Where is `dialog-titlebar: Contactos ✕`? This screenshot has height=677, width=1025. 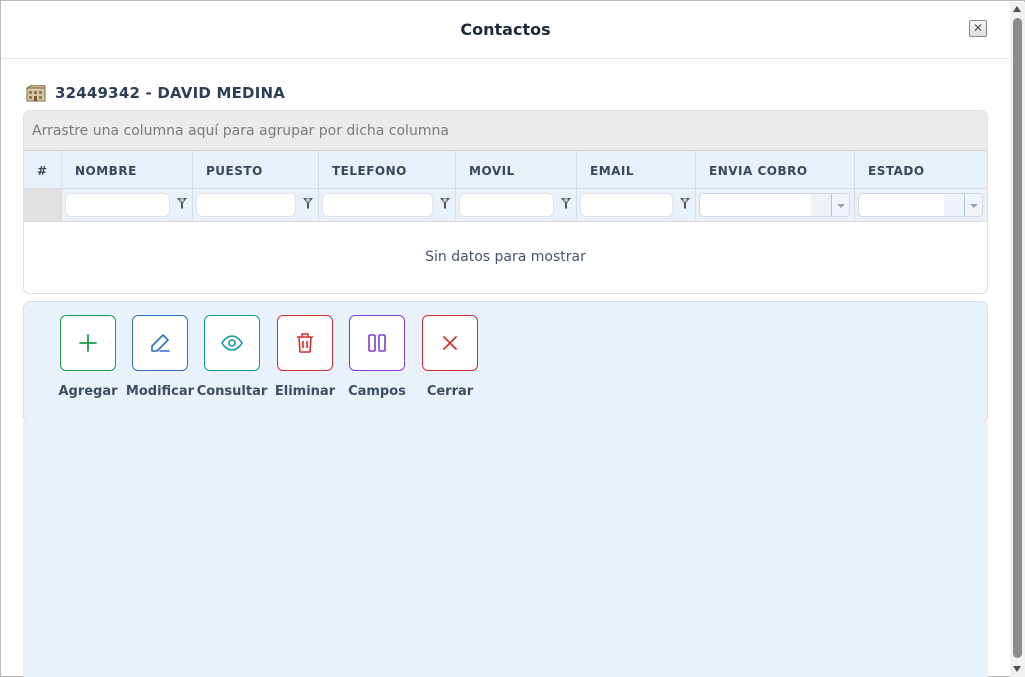 dialog-titlebar: Contactos ✕ is located at coordinates (505, 30).